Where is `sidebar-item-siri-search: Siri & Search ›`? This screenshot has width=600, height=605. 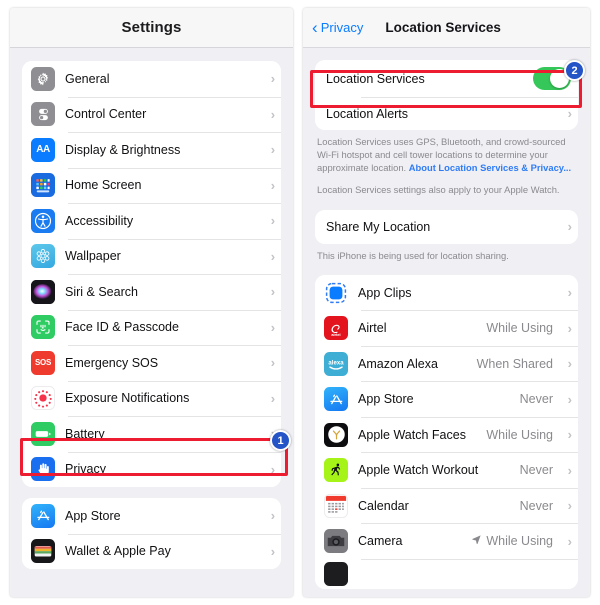
sidebar-item-siri-search: Siri & Search › is located at coordinates (152, 292).